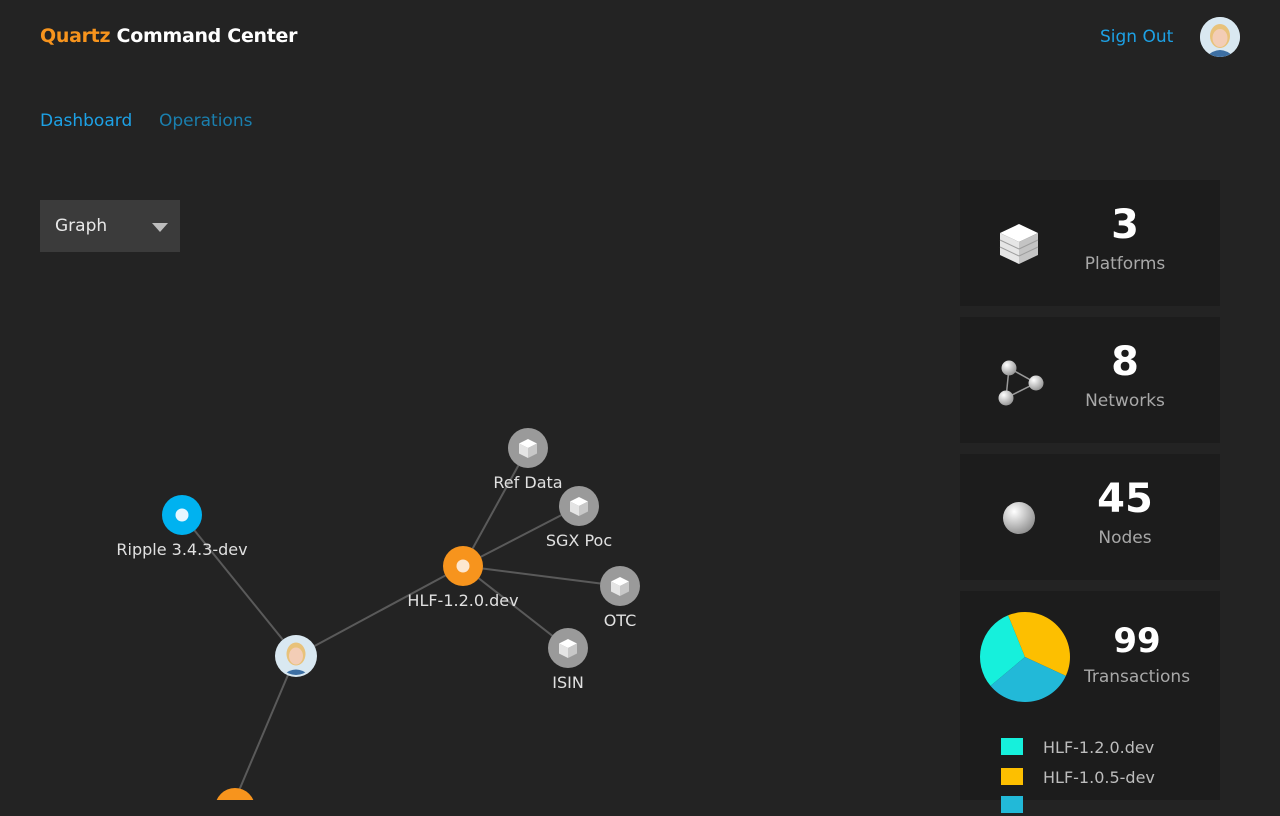  Describe the element at coordinates (1090, 243) in the screenshot. I see `platforms-card: 3 Platforms` at that location.